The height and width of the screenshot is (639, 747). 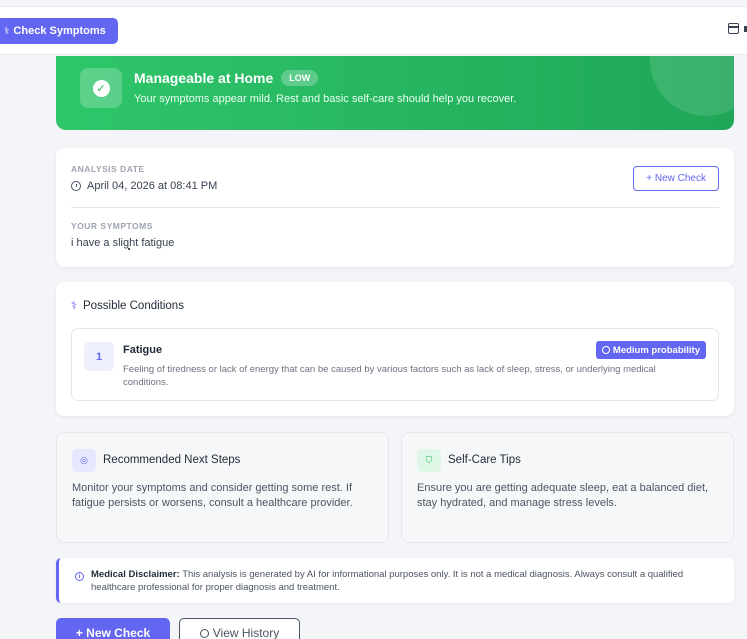 I want to click on view-history-button: View History, so click(x=239, y=628).